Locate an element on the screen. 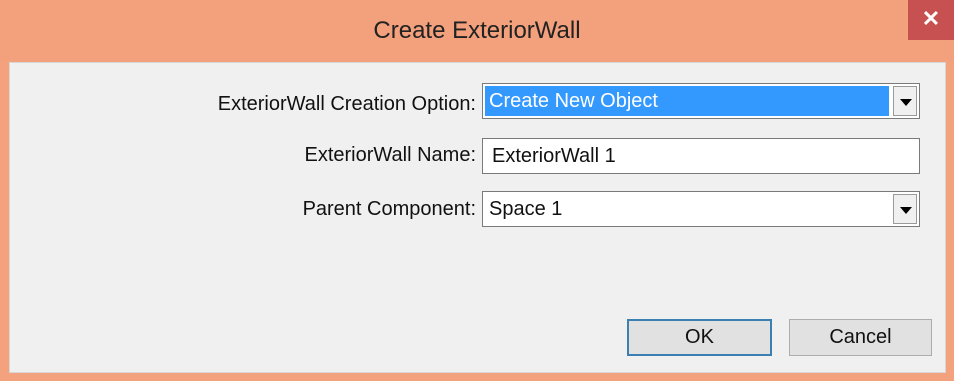  creation-option-label: ExteriorWall Creation Option: is located at coordinates (346, 104).